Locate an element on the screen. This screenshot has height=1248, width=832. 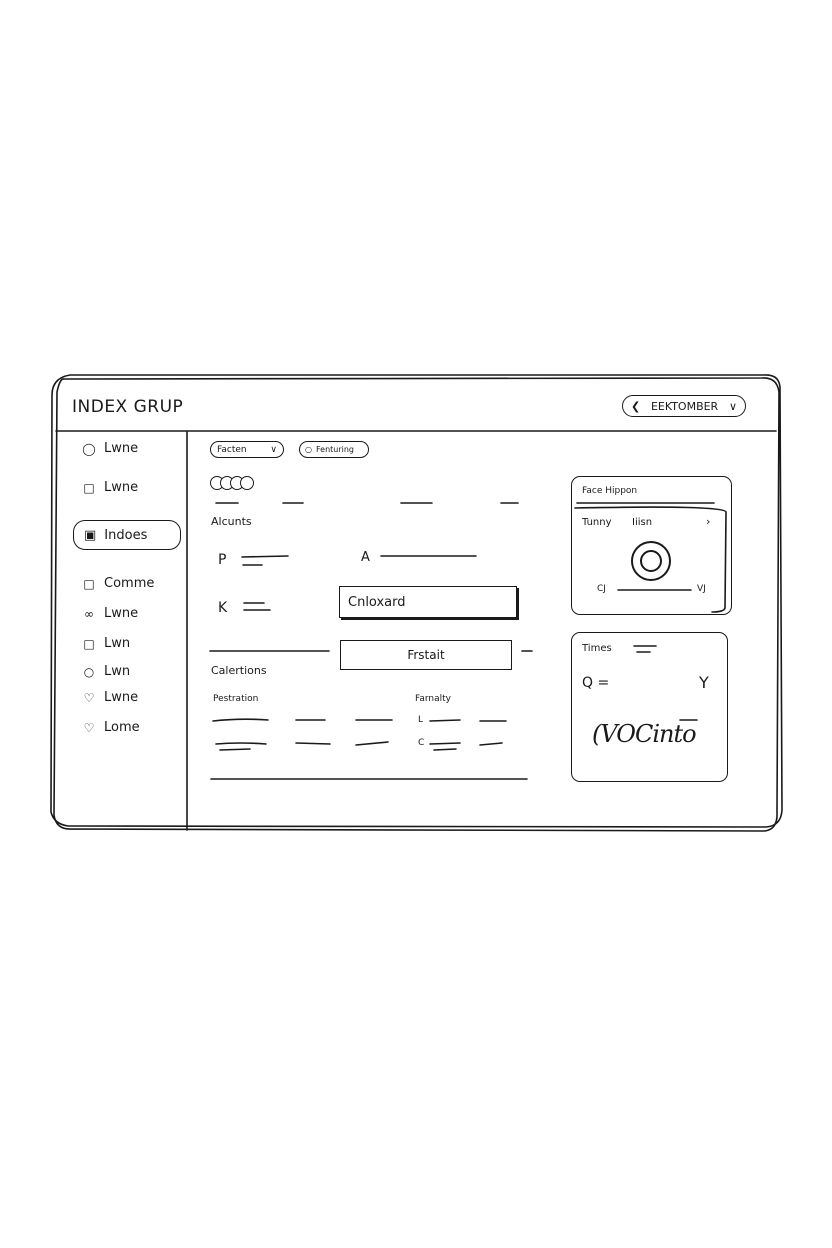
sidebar-item-label: Indoes is located at coordinates (126, 535).